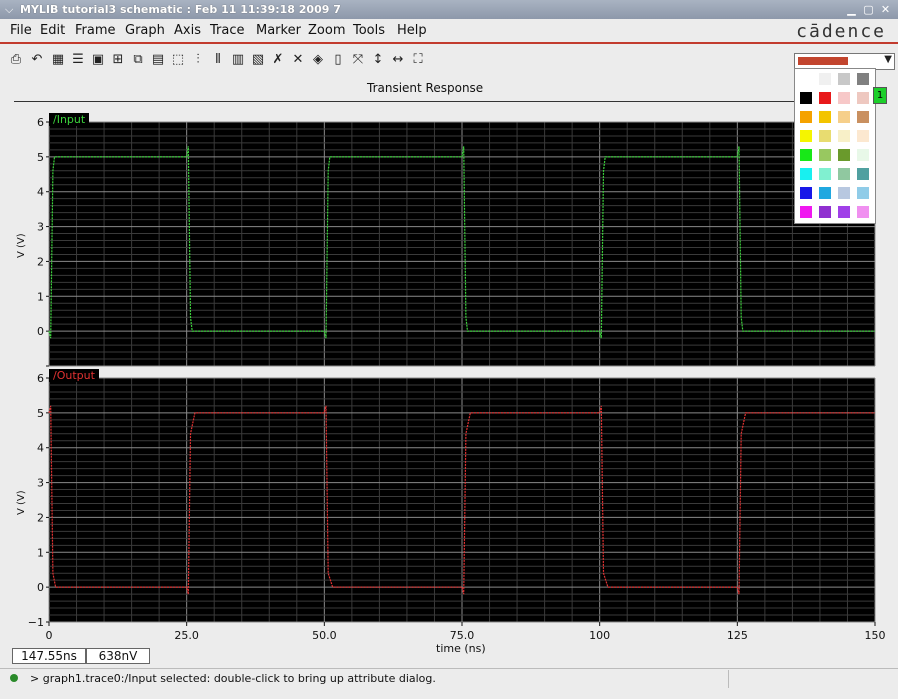  What do you see at coordinates (324, 635) in the screenshot?
I see `x-tick-label: 50.0` at bounding box center [324, 635].